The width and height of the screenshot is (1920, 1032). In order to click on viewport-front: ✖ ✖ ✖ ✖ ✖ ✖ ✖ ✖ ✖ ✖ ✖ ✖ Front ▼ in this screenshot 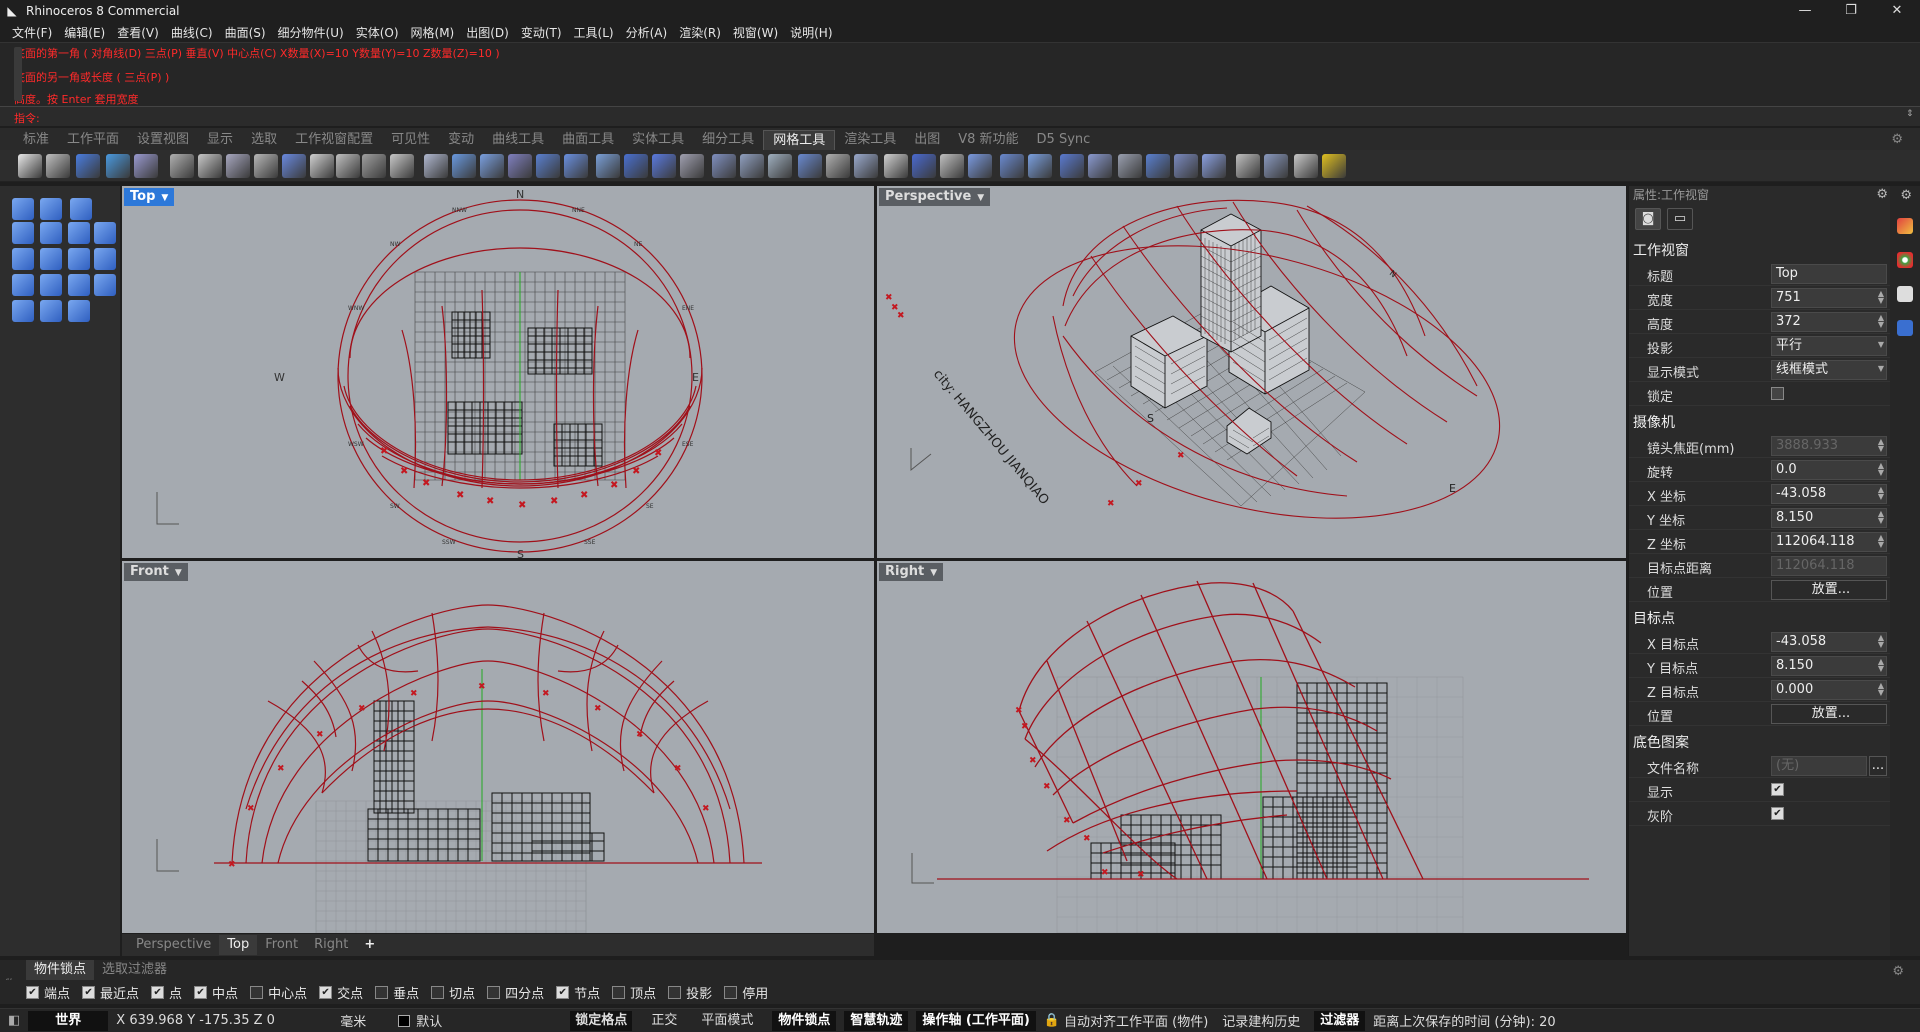, I will do `click(498, 747)`.